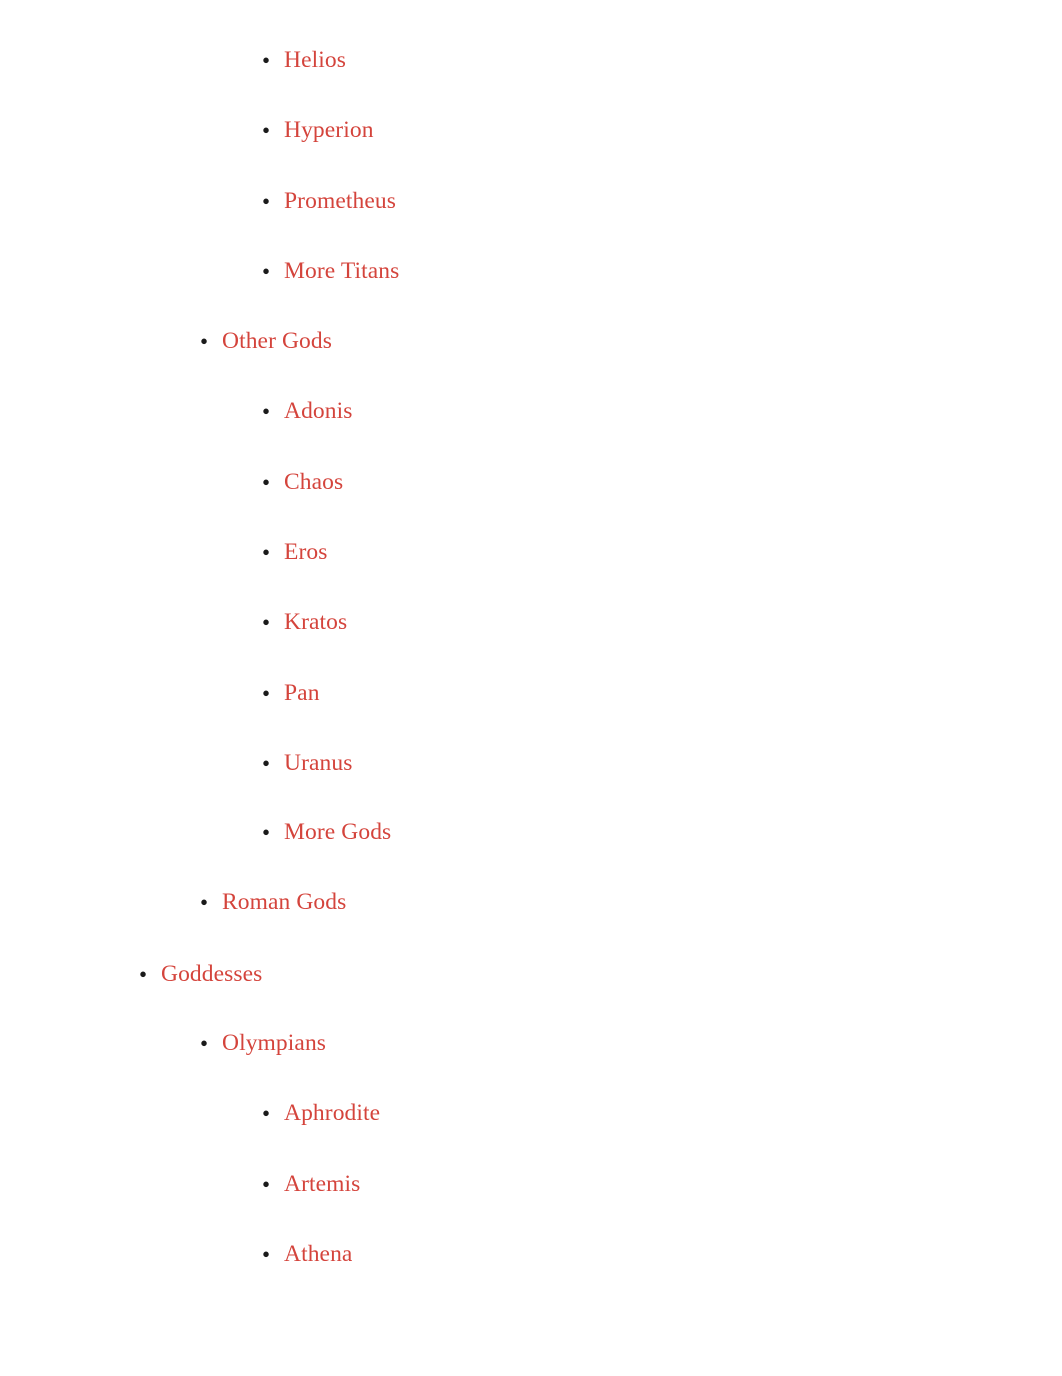 Image resolution: width=1062 pixels, height=1376 pixels. What do you see at coordinates (340, 201) in the screenshot?
I see `list-item-label: Prometheus` at bounding box center [340, 201].